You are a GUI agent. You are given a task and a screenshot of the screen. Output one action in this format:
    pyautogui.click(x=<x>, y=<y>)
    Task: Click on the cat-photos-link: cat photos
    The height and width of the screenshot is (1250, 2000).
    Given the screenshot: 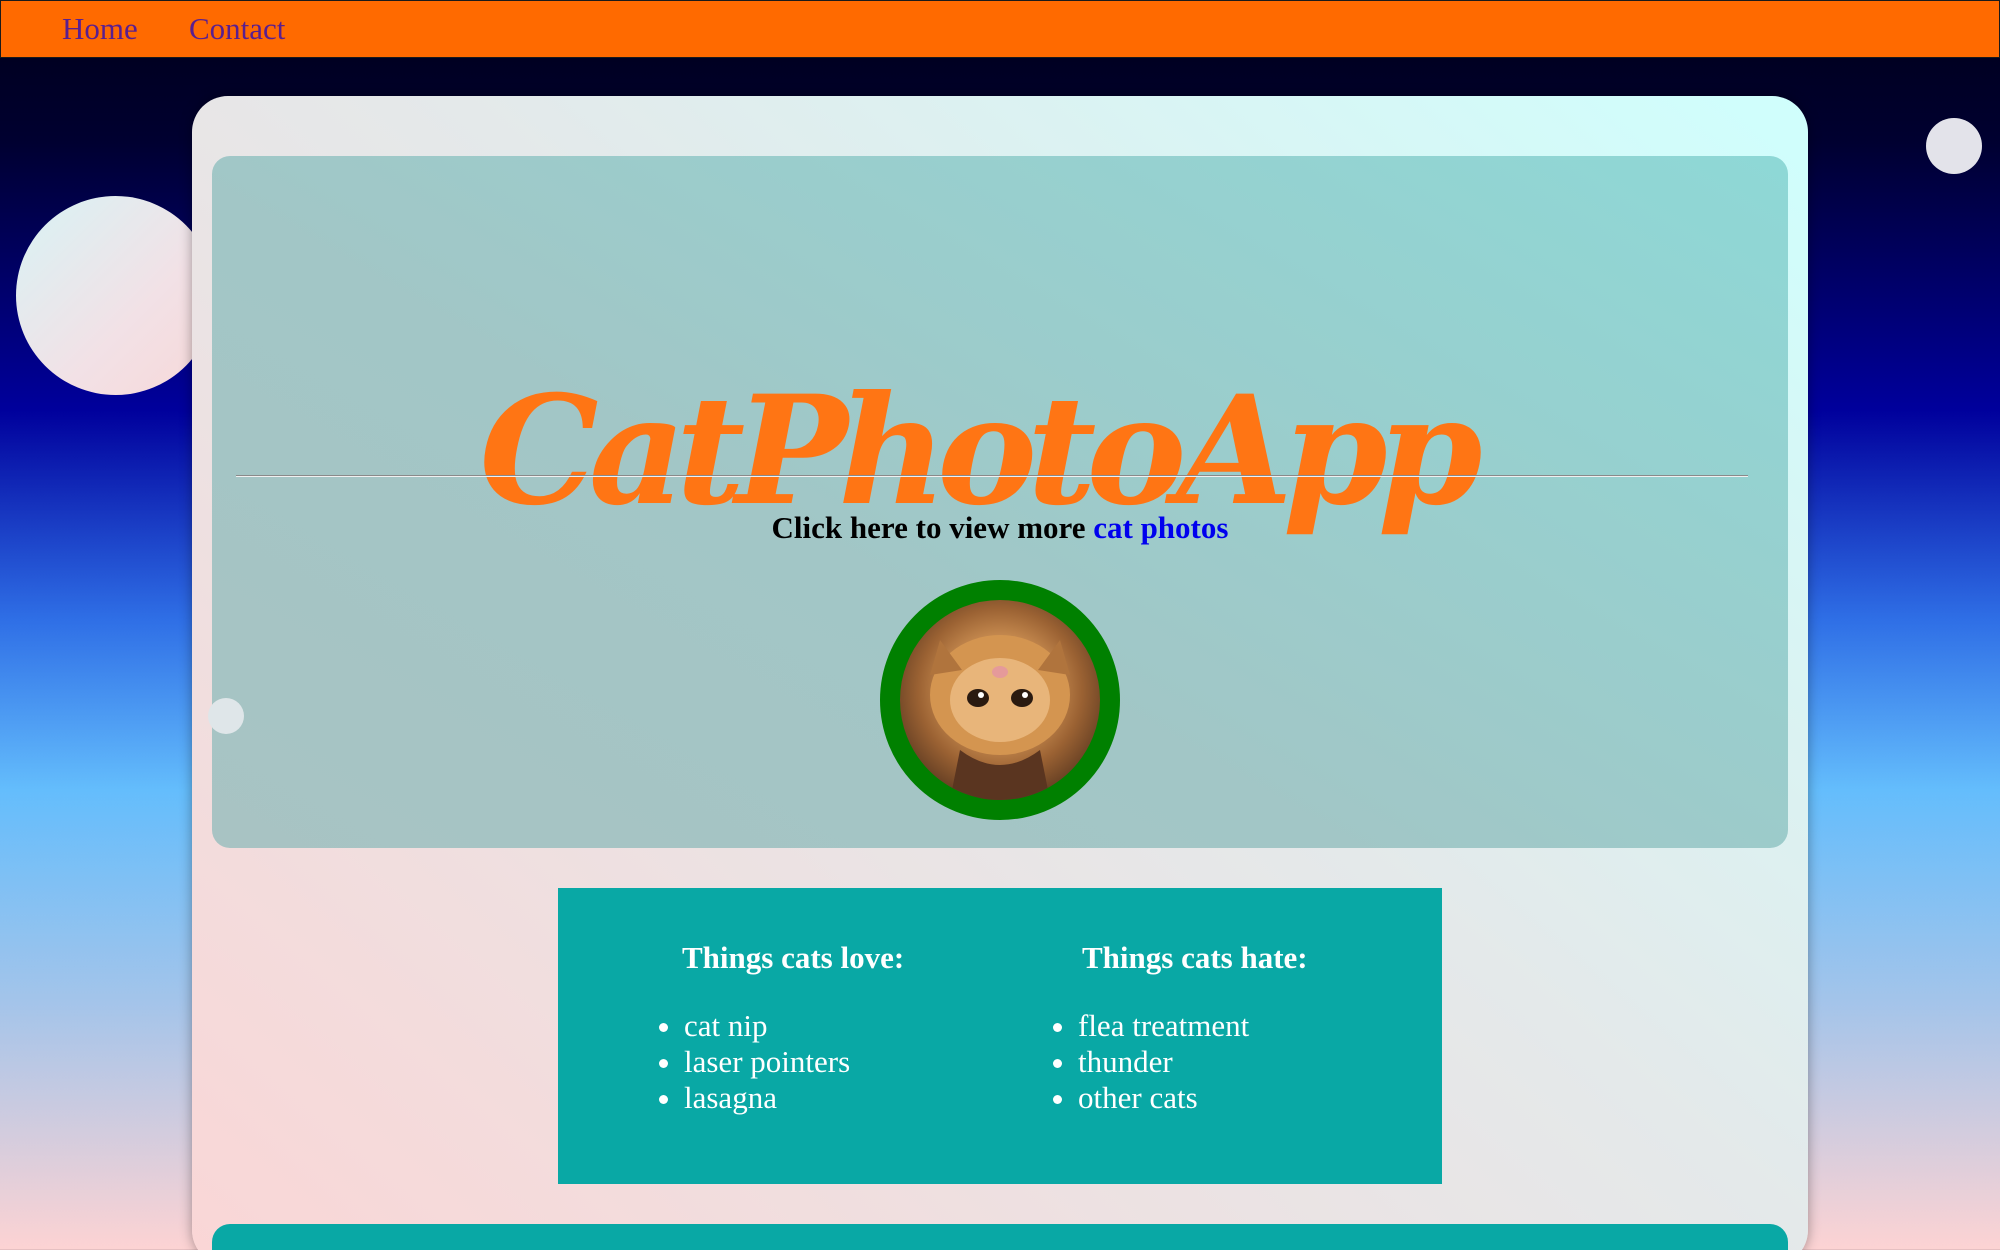 What is the action you would take?
    pyautogui.click(x=1160, y=527)
    